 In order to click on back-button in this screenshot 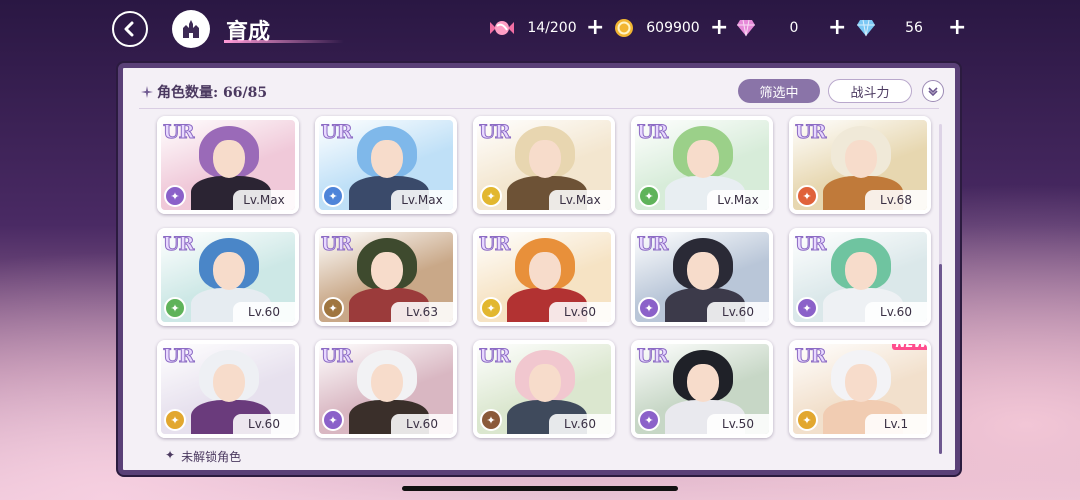, I will do `click(130, 29)`.